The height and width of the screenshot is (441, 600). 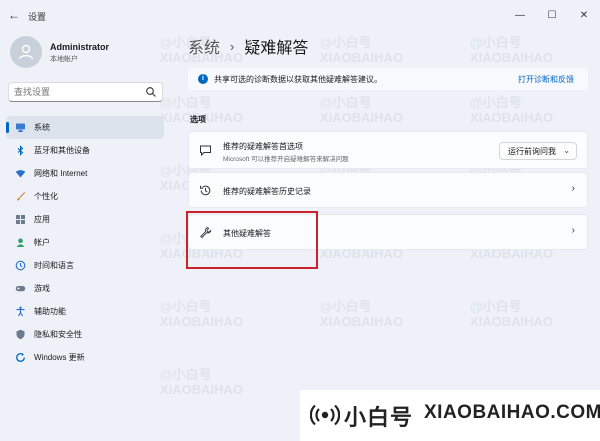 I want to click on account-type: 本地帐户, so click(x=64, y=59).